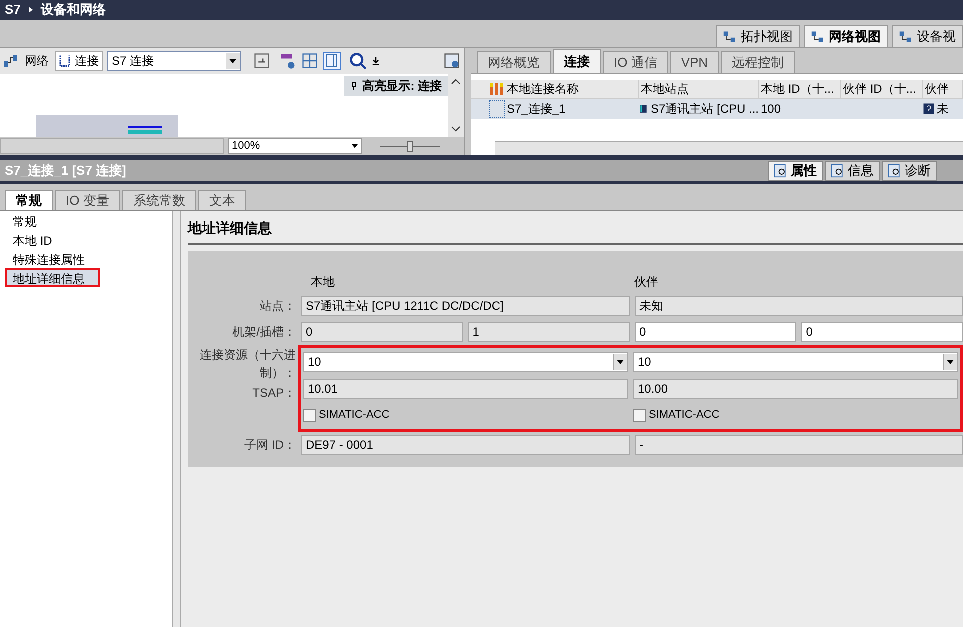 This screenshot has width=963, height=627. I want to click on zoom-icon, so click(358, 61).